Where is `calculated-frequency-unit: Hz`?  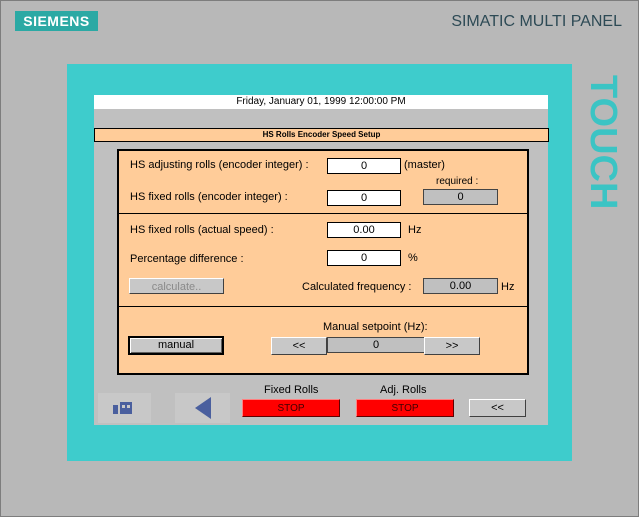 calculated-frequency-unit: Hz is located at coordinates (508, 287).